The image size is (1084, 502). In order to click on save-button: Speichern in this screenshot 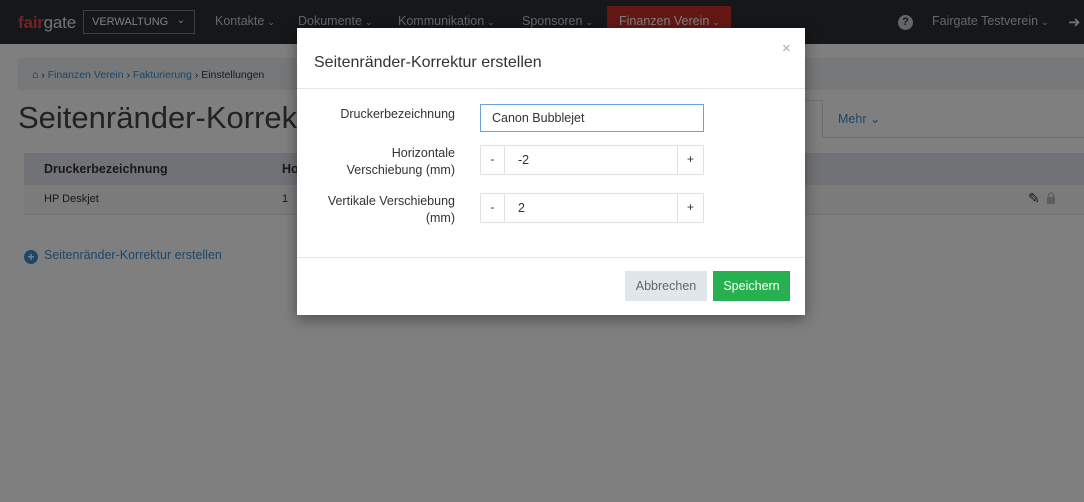, I will do `click(751, 286)`.